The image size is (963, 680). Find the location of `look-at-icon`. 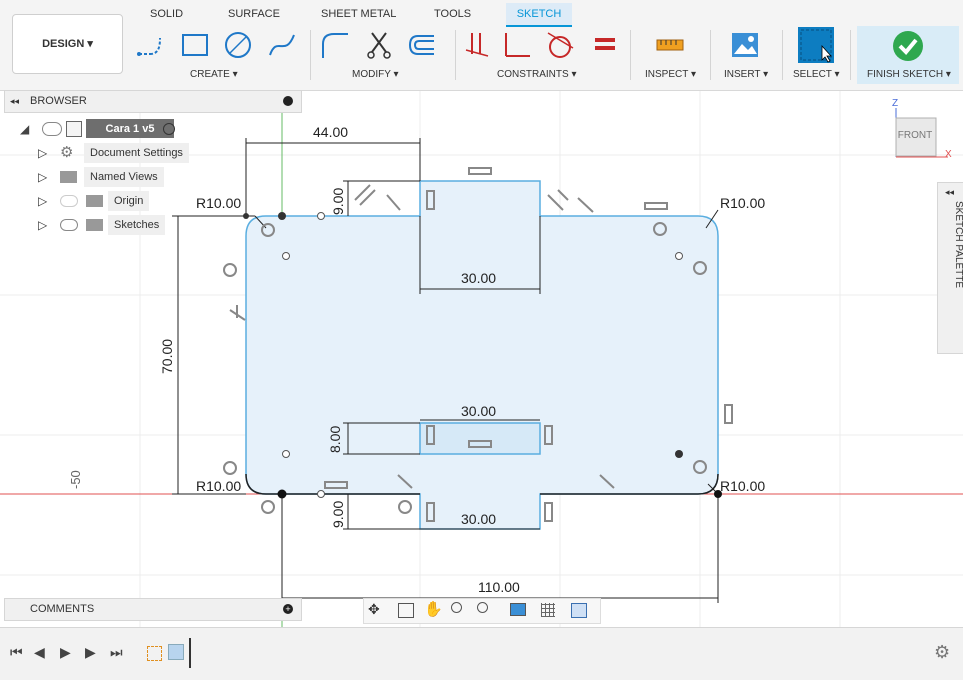

look-at-icon is located at coordinates (406, 610).